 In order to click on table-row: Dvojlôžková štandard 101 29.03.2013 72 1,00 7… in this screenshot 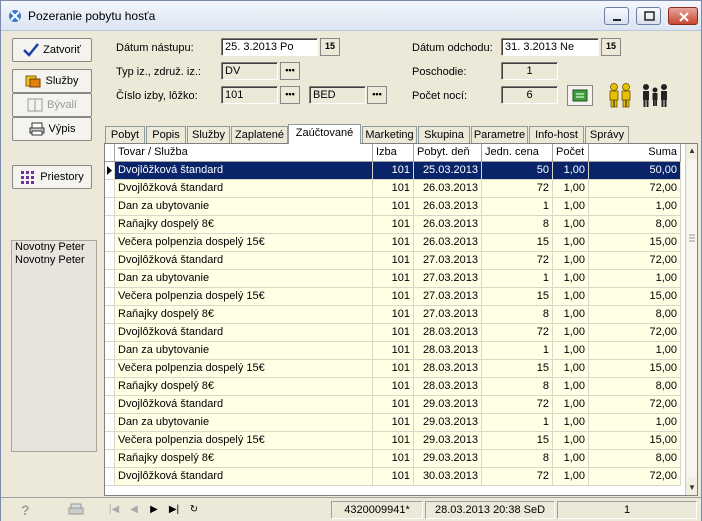, I will do `click(395, 405)`.